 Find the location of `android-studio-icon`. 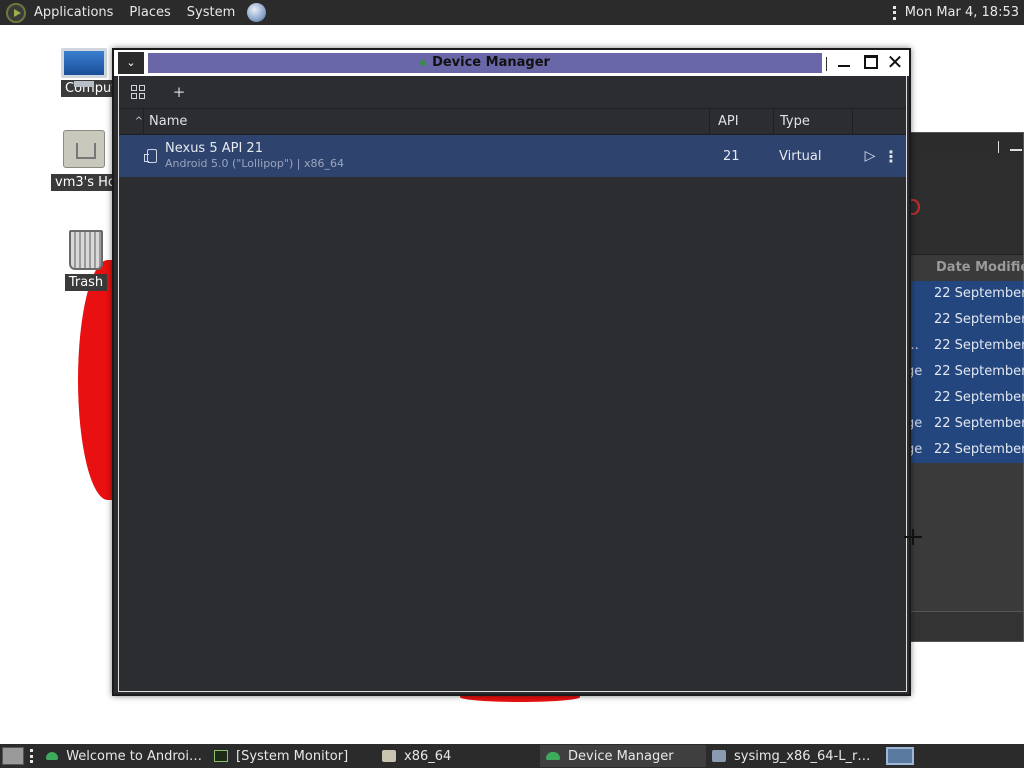

android-studio-icon is located at coordinates (423, 62).